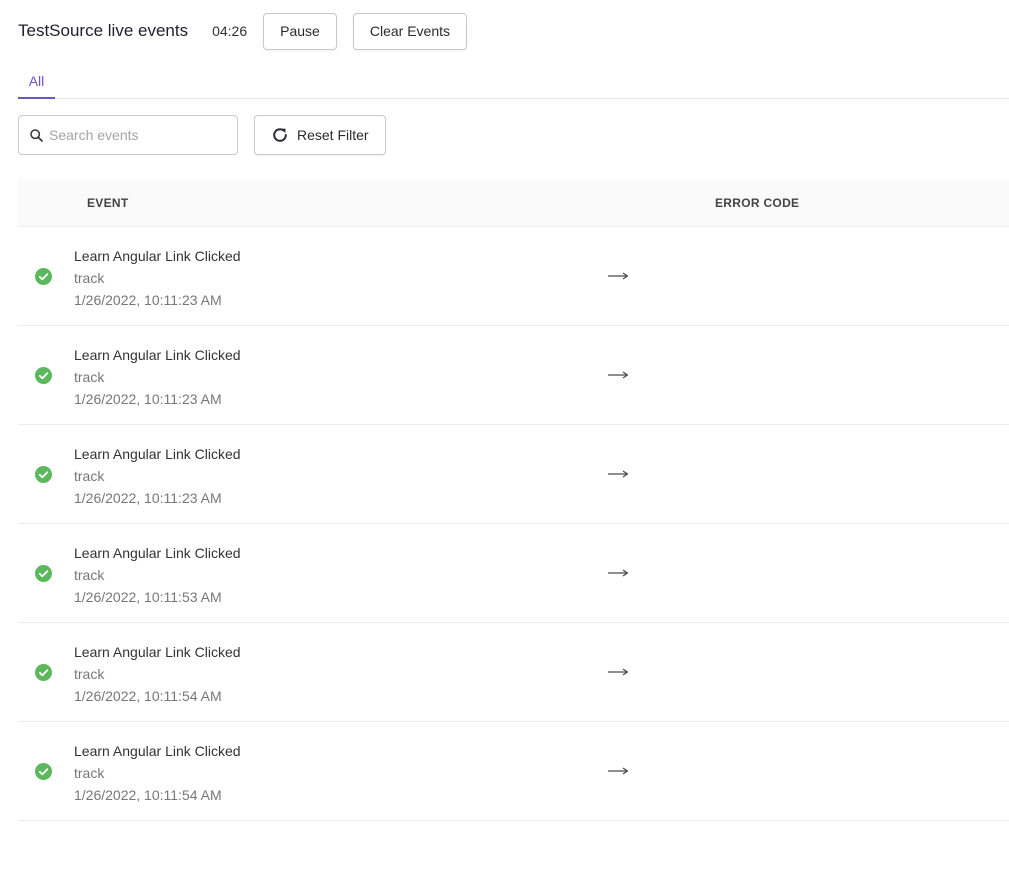 Image resolution: width=1009 pixels, height=874 pixels. Describe the element at coordinates (36, 82) in the screenshot. I see `tab-all: All` at that location.